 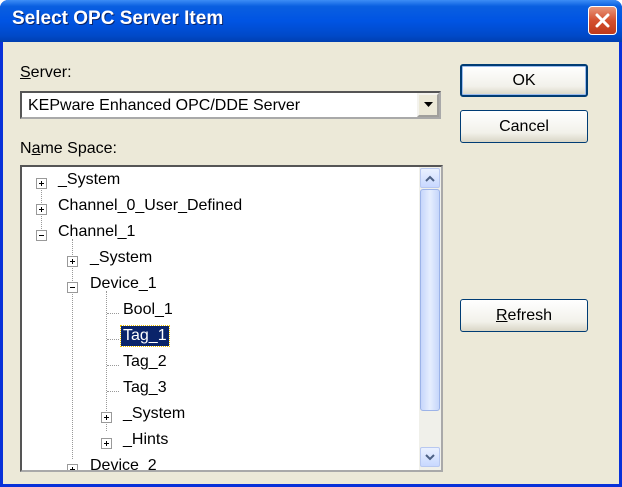 I want to click on refresh-accel: R, so click(x=501, y=315).